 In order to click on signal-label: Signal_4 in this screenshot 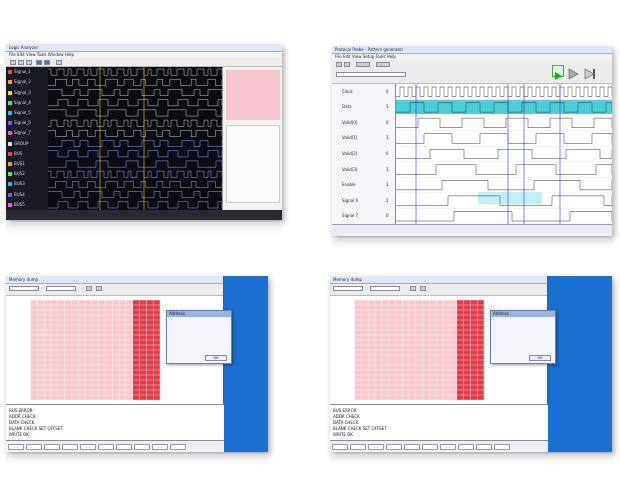, I will do `click(22, 102)`.